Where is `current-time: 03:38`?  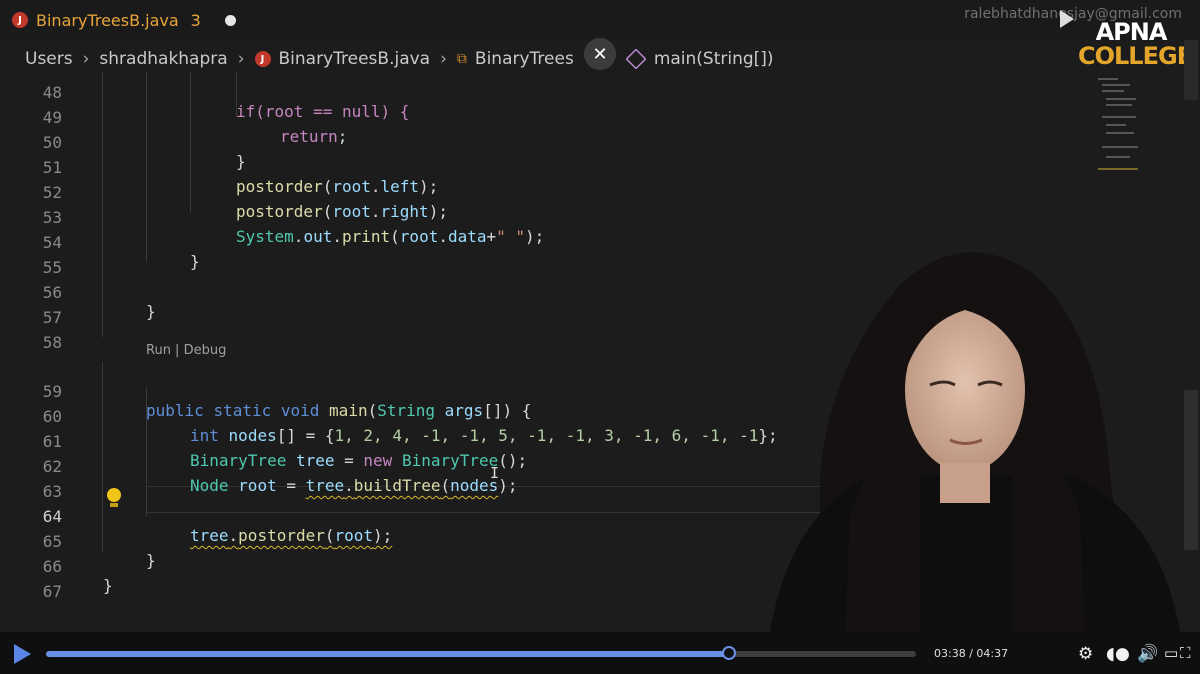
current-time: 03:38 is located at coordinates (950, 653).